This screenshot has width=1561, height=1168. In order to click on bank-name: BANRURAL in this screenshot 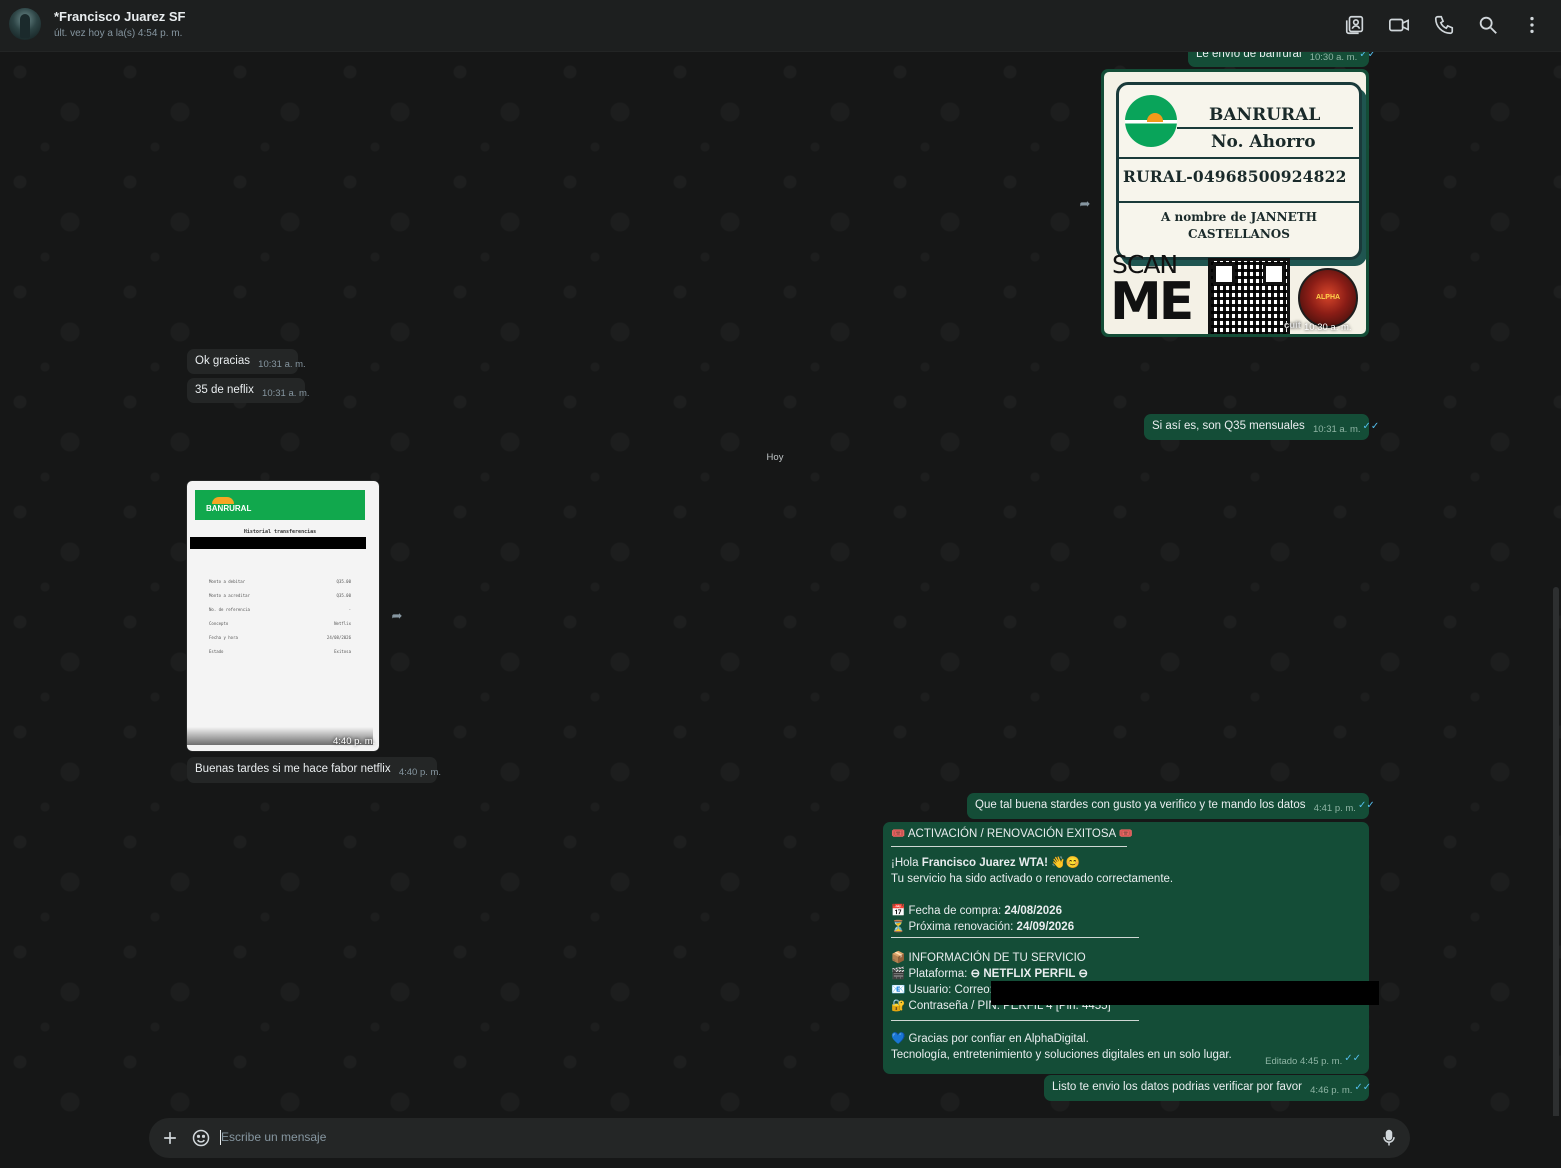, I will do `click(1265, 115)`.